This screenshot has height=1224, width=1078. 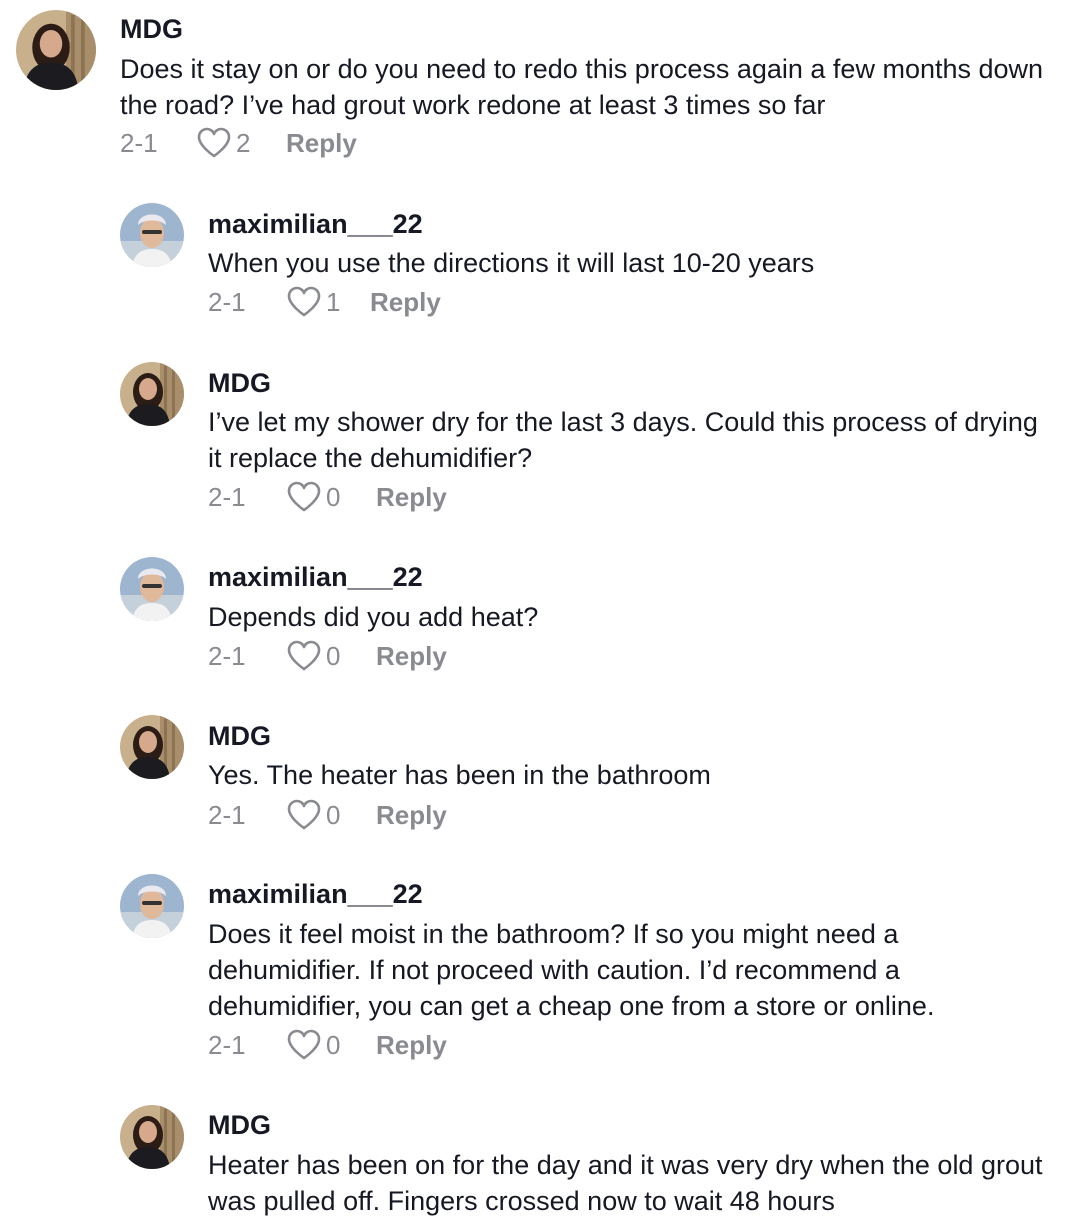 I want to click on like-count: 1, so click(x=333, y=301).